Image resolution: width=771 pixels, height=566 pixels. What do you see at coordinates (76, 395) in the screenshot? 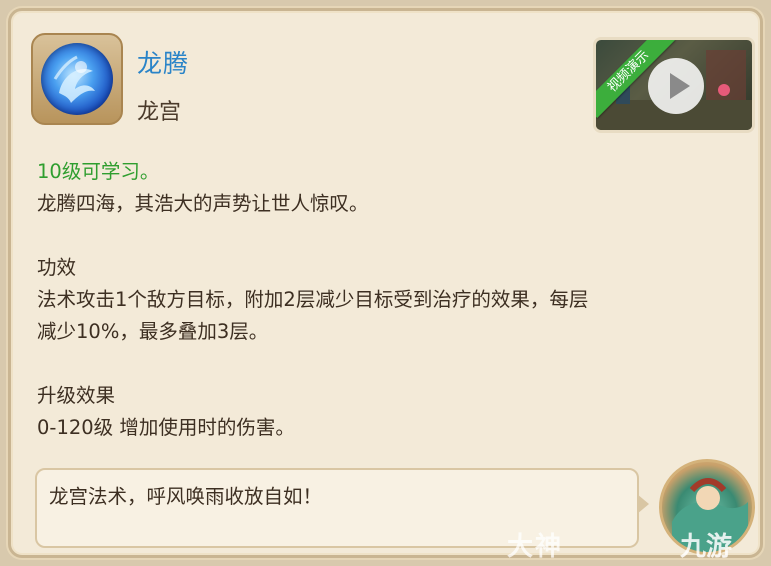
I see `upgrade-heading: 升级效果` at bounding box center [76, 395].